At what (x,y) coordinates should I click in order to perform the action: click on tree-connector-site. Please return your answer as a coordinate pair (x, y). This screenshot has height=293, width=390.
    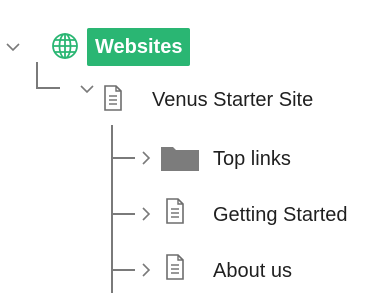
    Looking at the image, I should click on (112, 209).